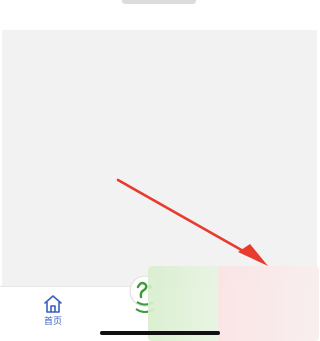  Describe the element at coordinates (52, 322) in the screenshot. I see `tab-home-label: 首页` at that location.